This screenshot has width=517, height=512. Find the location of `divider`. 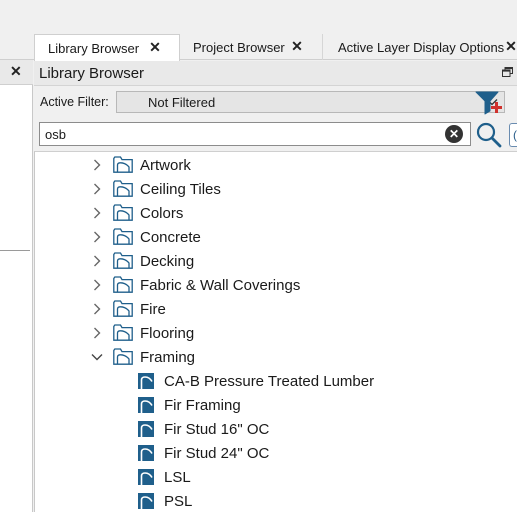

divider is located at coordinates (15, 250).